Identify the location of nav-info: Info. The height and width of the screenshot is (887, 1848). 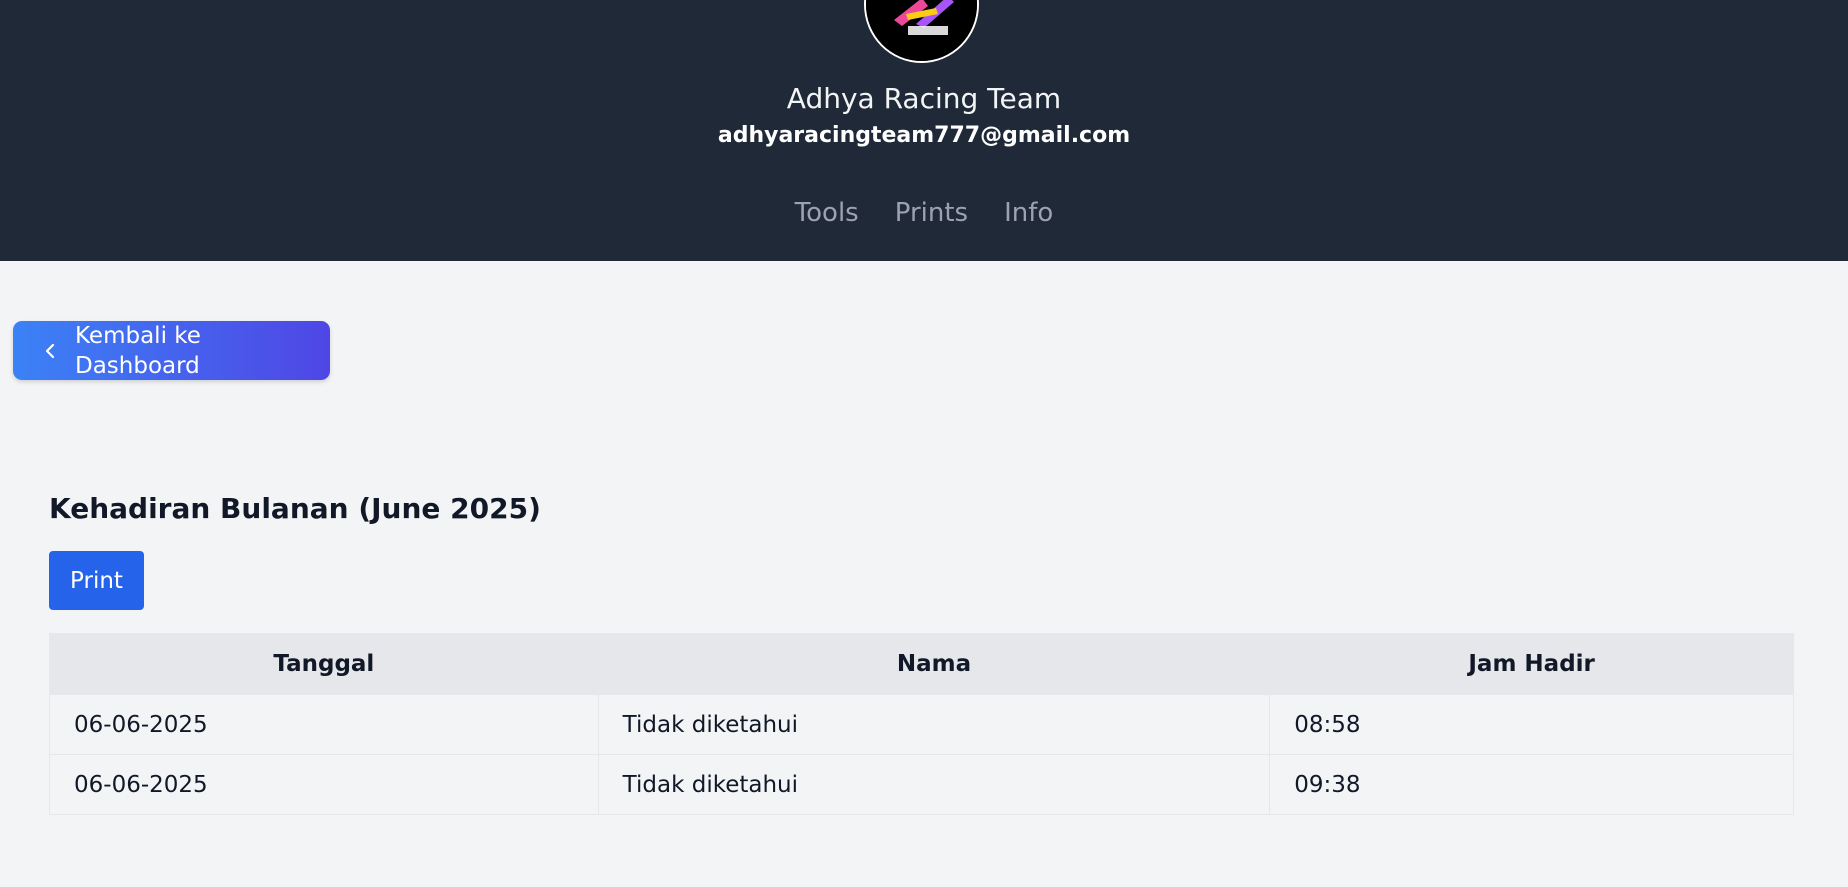
(1028, 213).